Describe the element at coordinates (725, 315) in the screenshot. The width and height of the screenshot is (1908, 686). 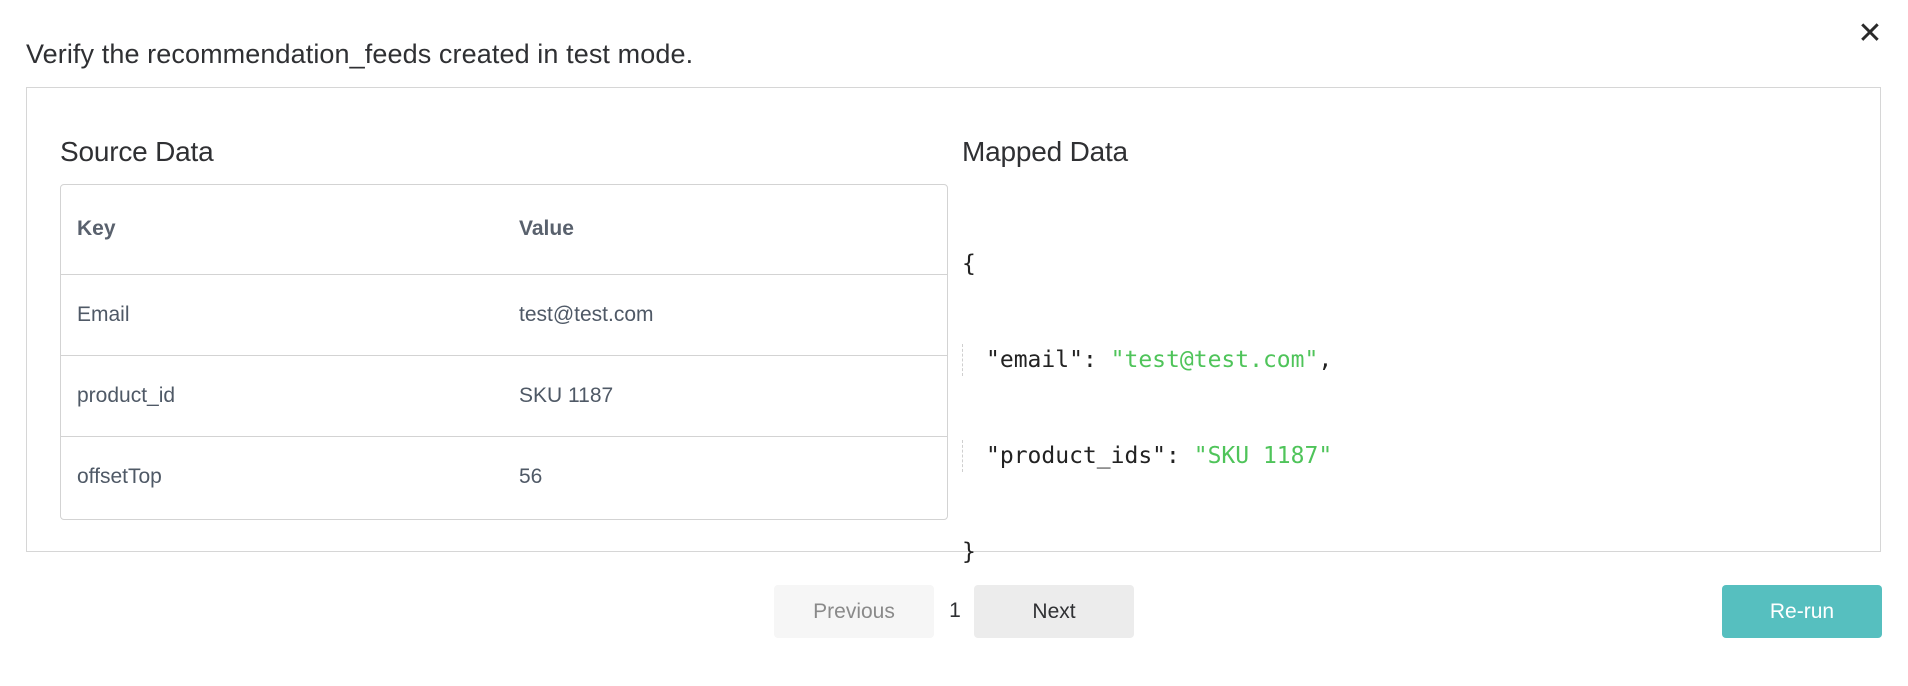
I see `row-value: test@test.com` at that location.